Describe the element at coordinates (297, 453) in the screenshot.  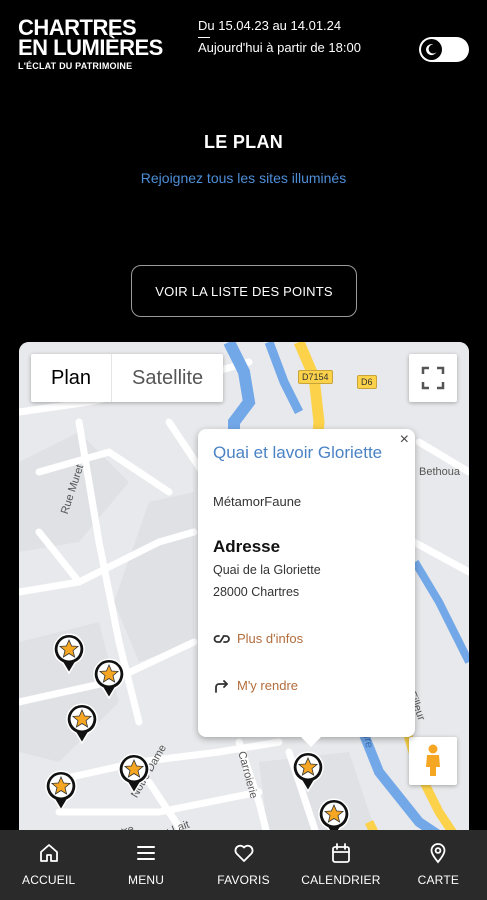
I see `place-name-link: Quai et lavoir Gloriette` at that location.